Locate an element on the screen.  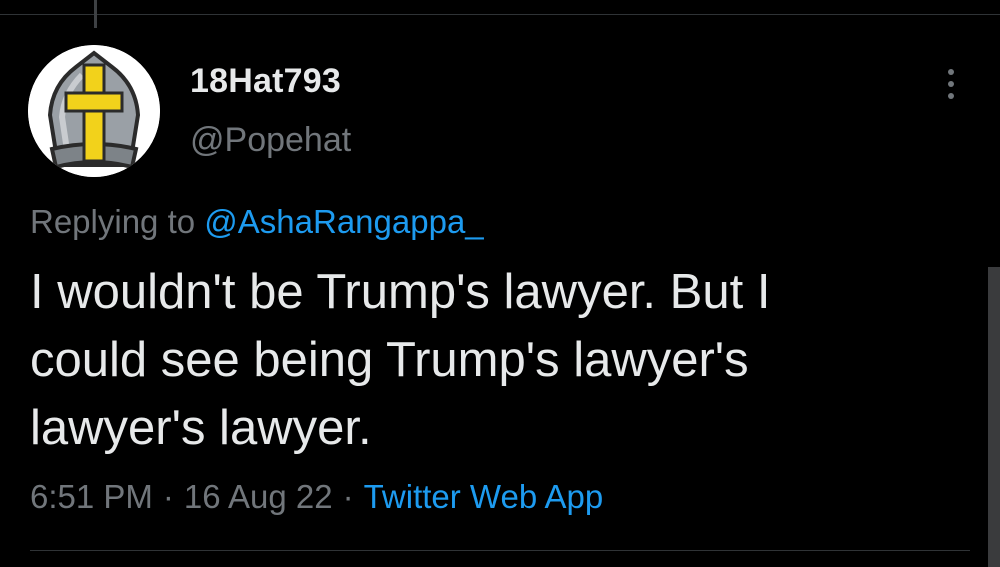
avatar is located at coordinates (94, 111).